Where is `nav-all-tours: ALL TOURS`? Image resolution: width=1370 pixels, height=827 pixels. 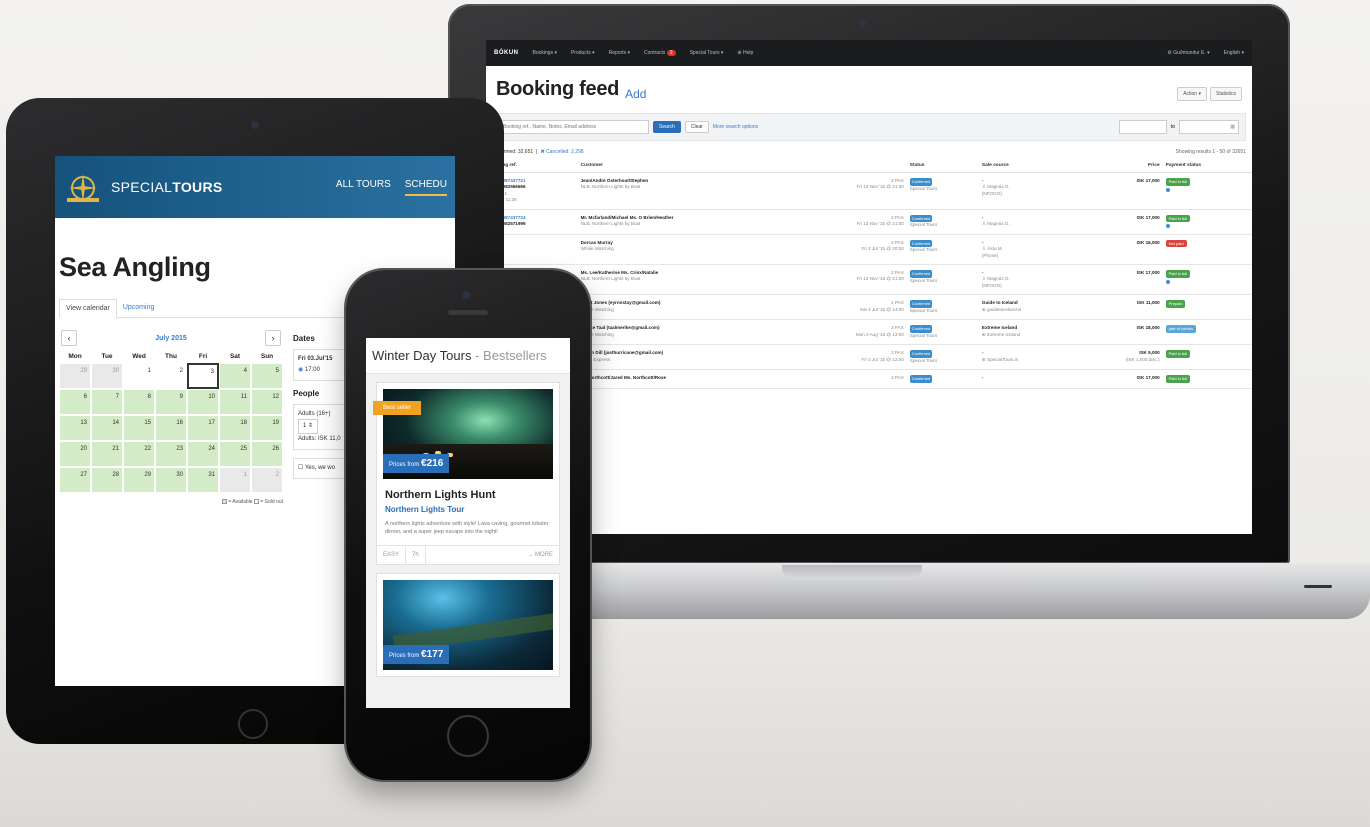
nav-all-tours: ALL TOURS is located at coordinates (363, 187).